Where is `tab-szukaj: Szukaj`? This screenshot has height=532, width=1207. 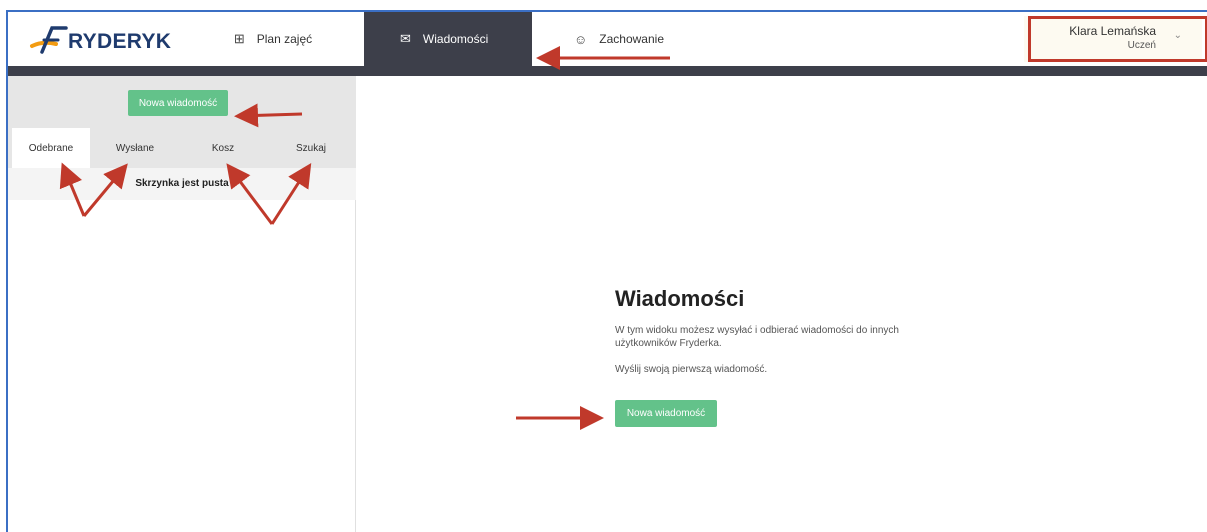 tab-szukaj: Szukaj is located at coordinates (311, 148).